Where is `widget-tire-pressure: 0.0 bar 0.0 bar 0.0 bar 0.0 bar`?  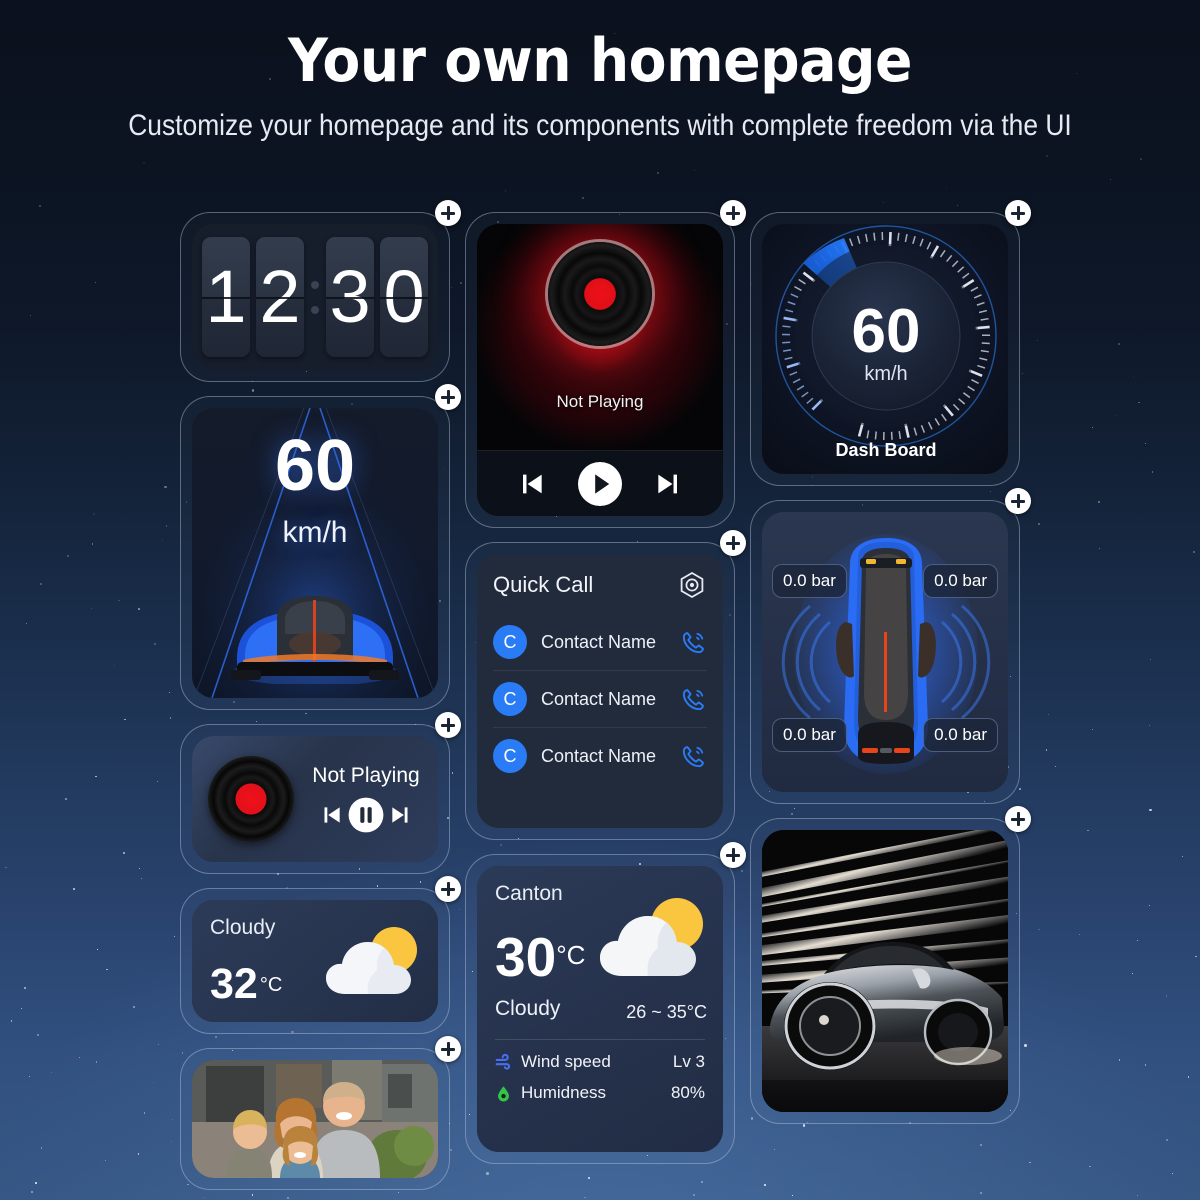
widget-tire-pressure: 0.0 bar 0.0 bar 0.0 bar 0.0 bar is located at coordinates (890, 646).